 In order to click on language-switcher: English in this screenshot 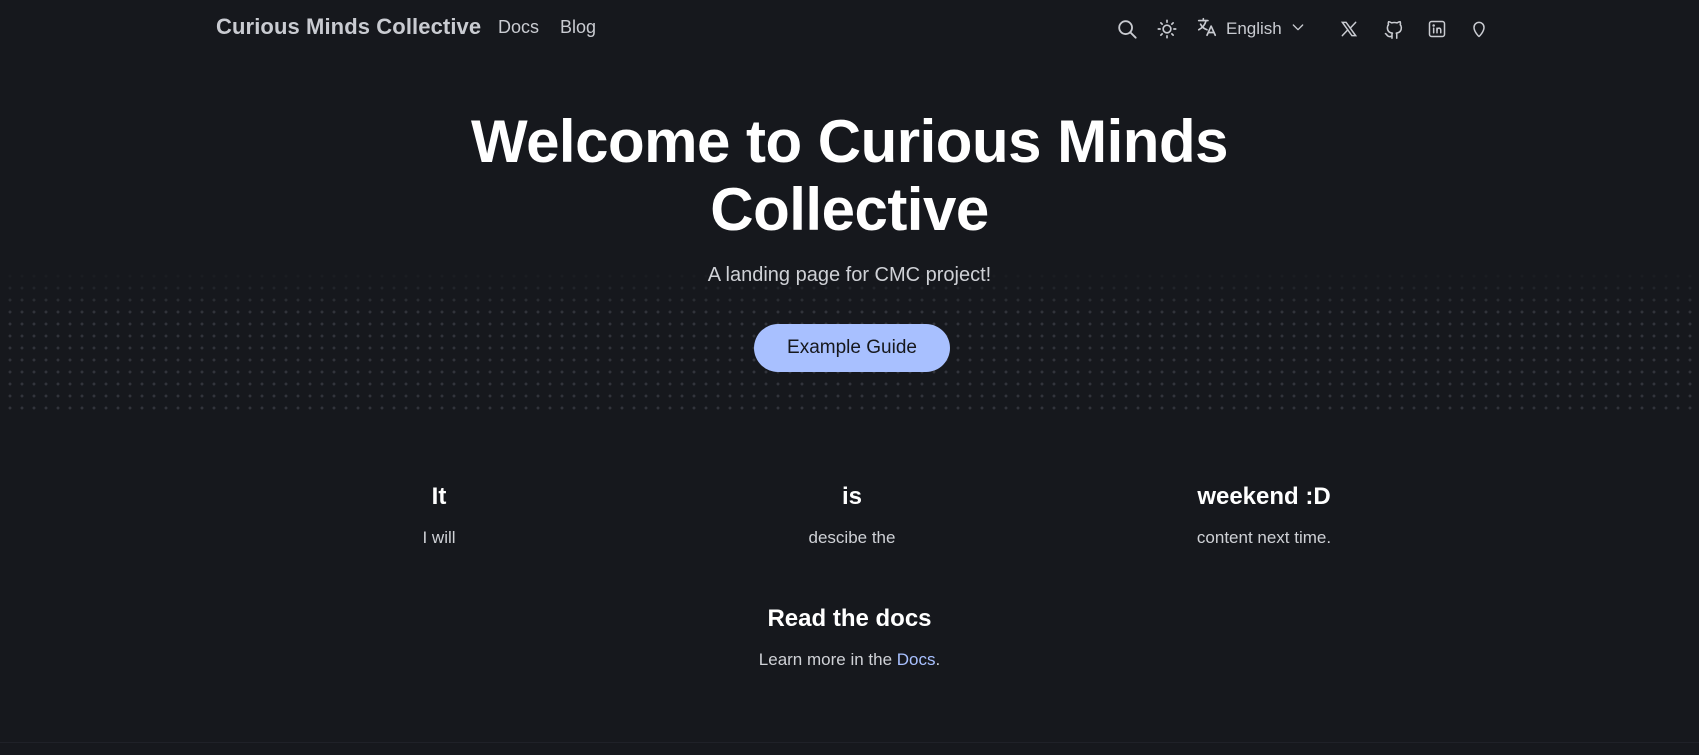, I will do `click(1251, 29)`.